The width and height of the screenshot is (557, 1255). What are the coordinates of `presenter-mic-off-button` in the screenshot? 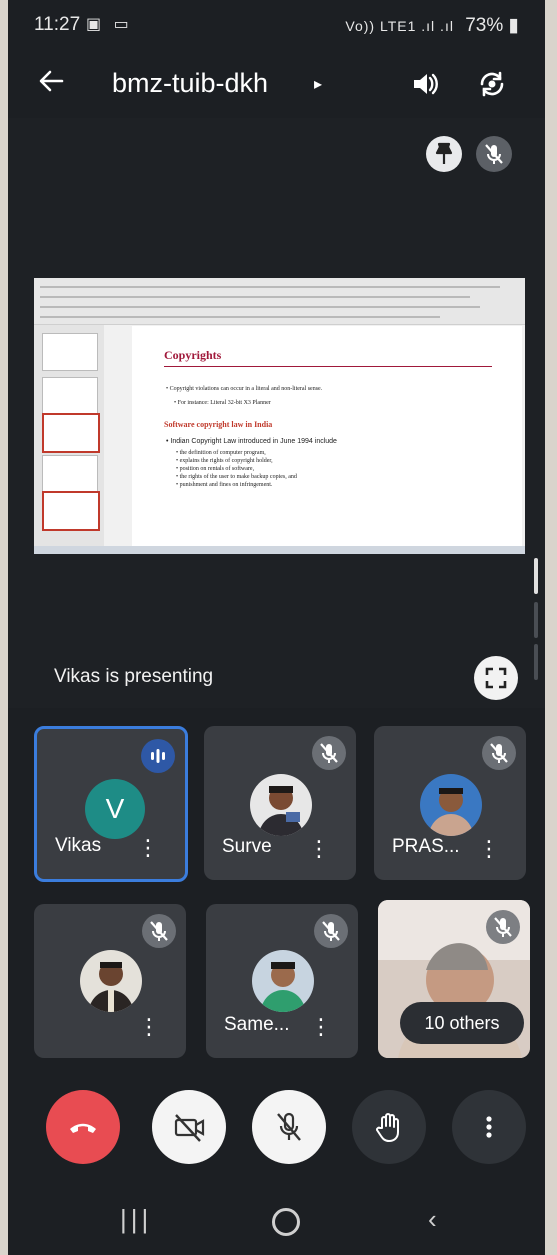 It's located at (494, 154).